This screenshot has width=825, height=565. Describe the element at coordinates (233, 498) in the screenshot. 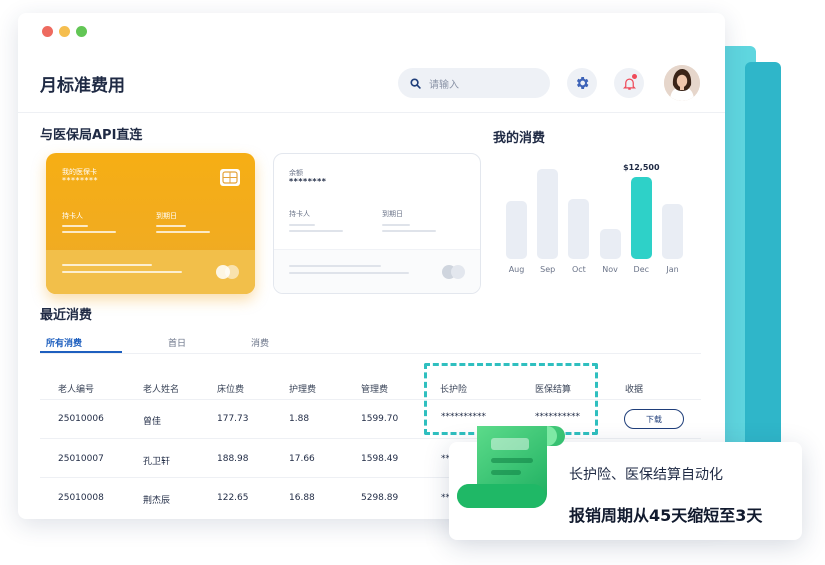

I see `cell-bed-fee: 122.65` at that location.